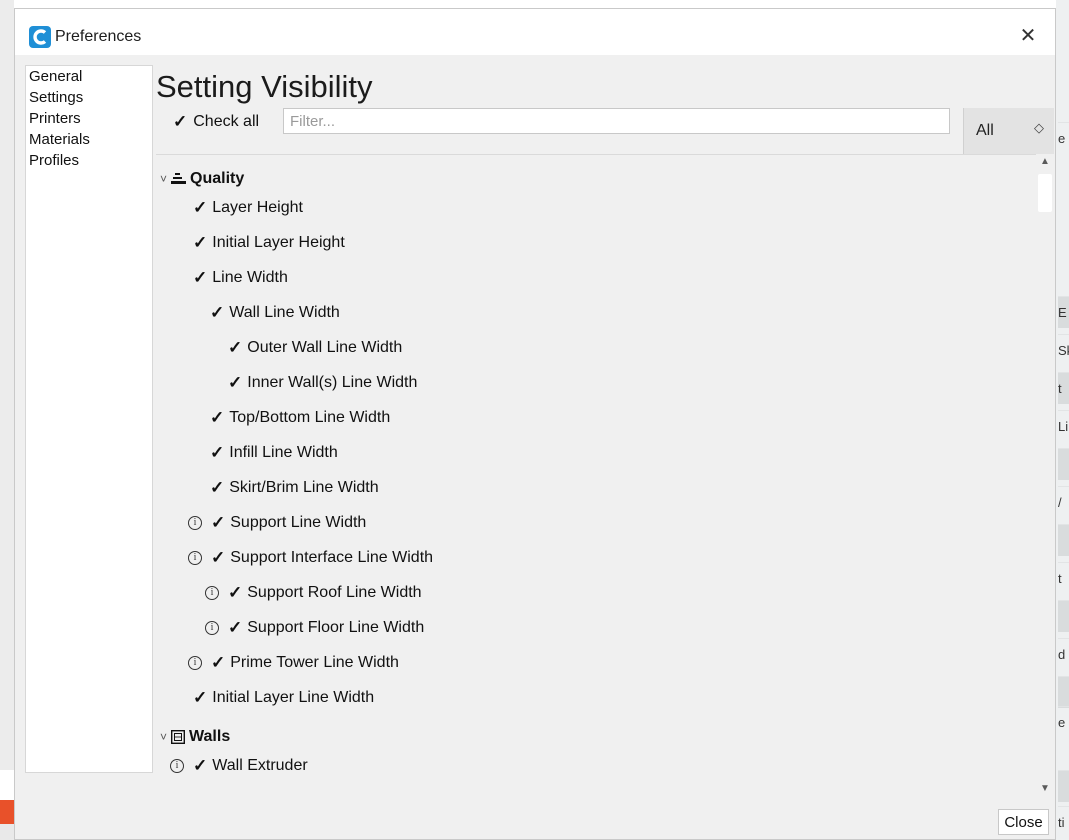  I want to click on setting-row: i ✓ Support Roof Line Width, so click(313, 593).